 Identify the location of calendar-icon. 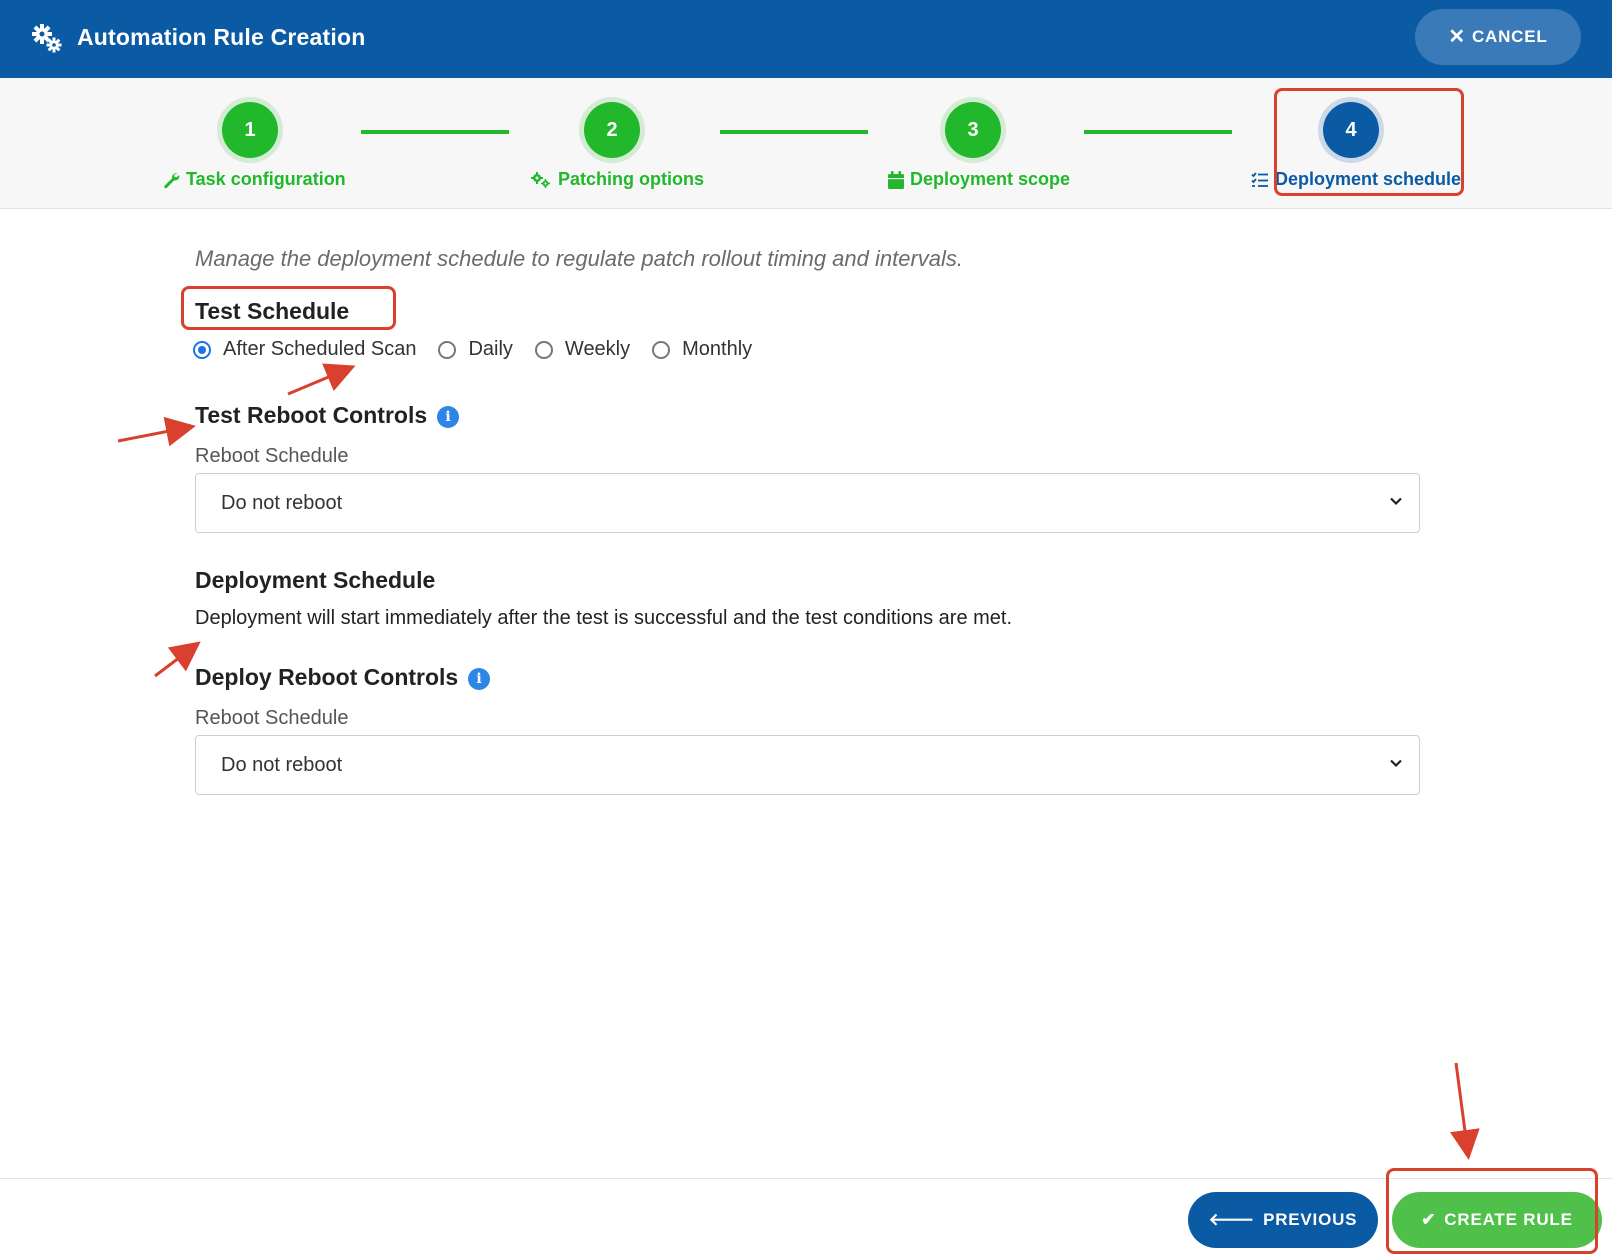
(896, 179).